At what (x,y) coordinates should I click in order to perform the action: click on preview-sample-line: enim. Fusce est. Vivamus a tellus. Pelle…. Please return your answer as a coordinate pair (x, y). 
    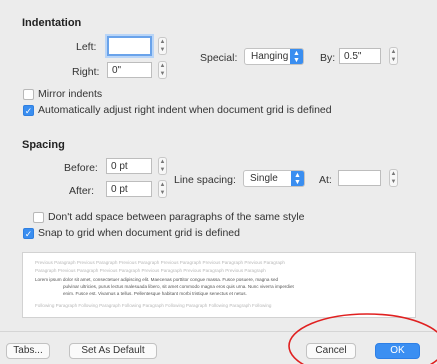
    Looking at the image, I should click on (155, 293).